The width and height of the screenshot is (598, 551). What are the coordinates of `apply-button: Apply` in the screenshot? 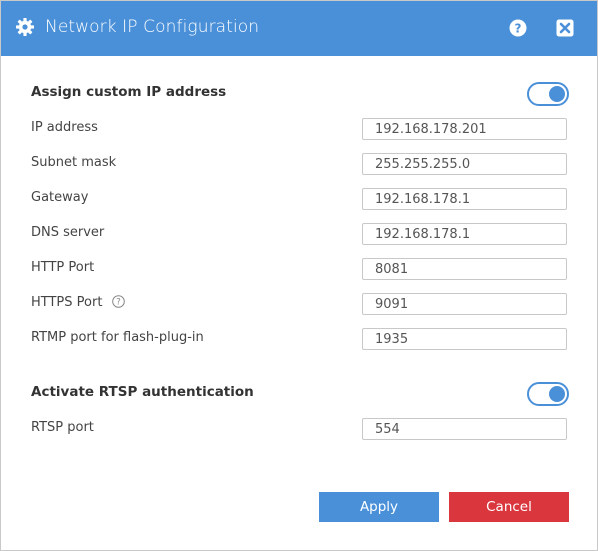 It's located at (379, 507).